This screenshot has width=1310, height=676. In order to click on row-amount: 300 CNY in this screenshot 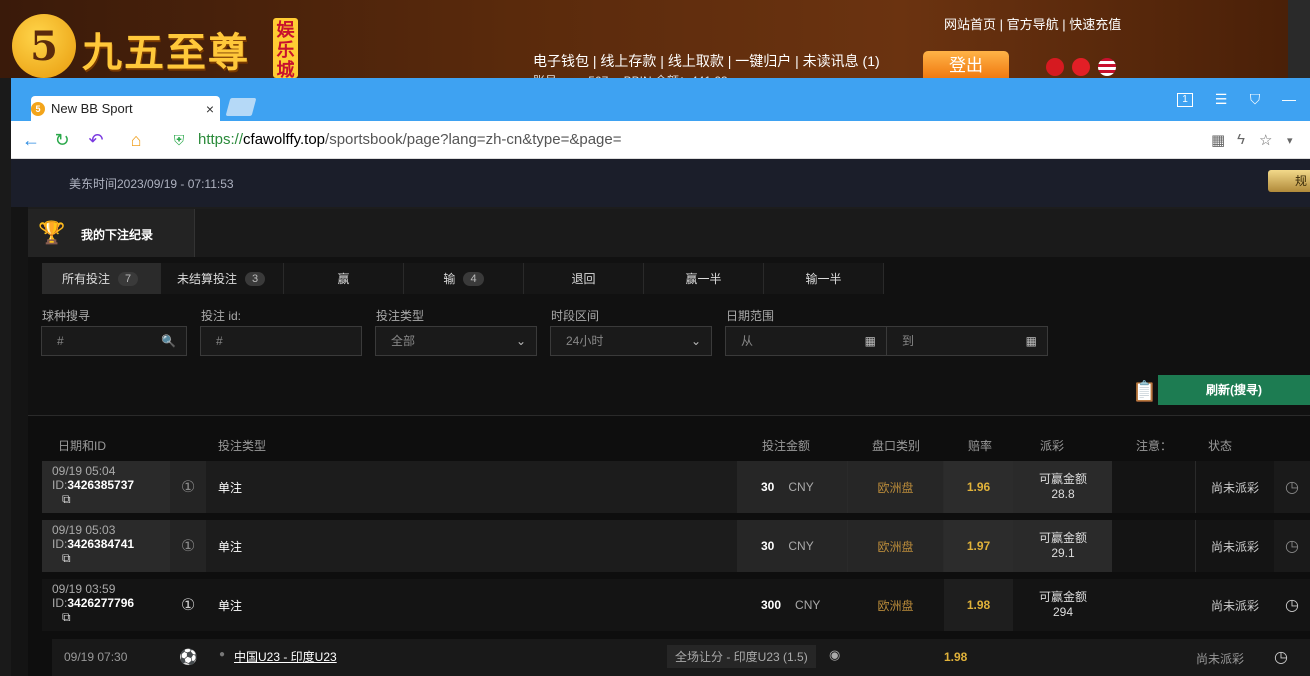, I will do `click(792, 605)`.